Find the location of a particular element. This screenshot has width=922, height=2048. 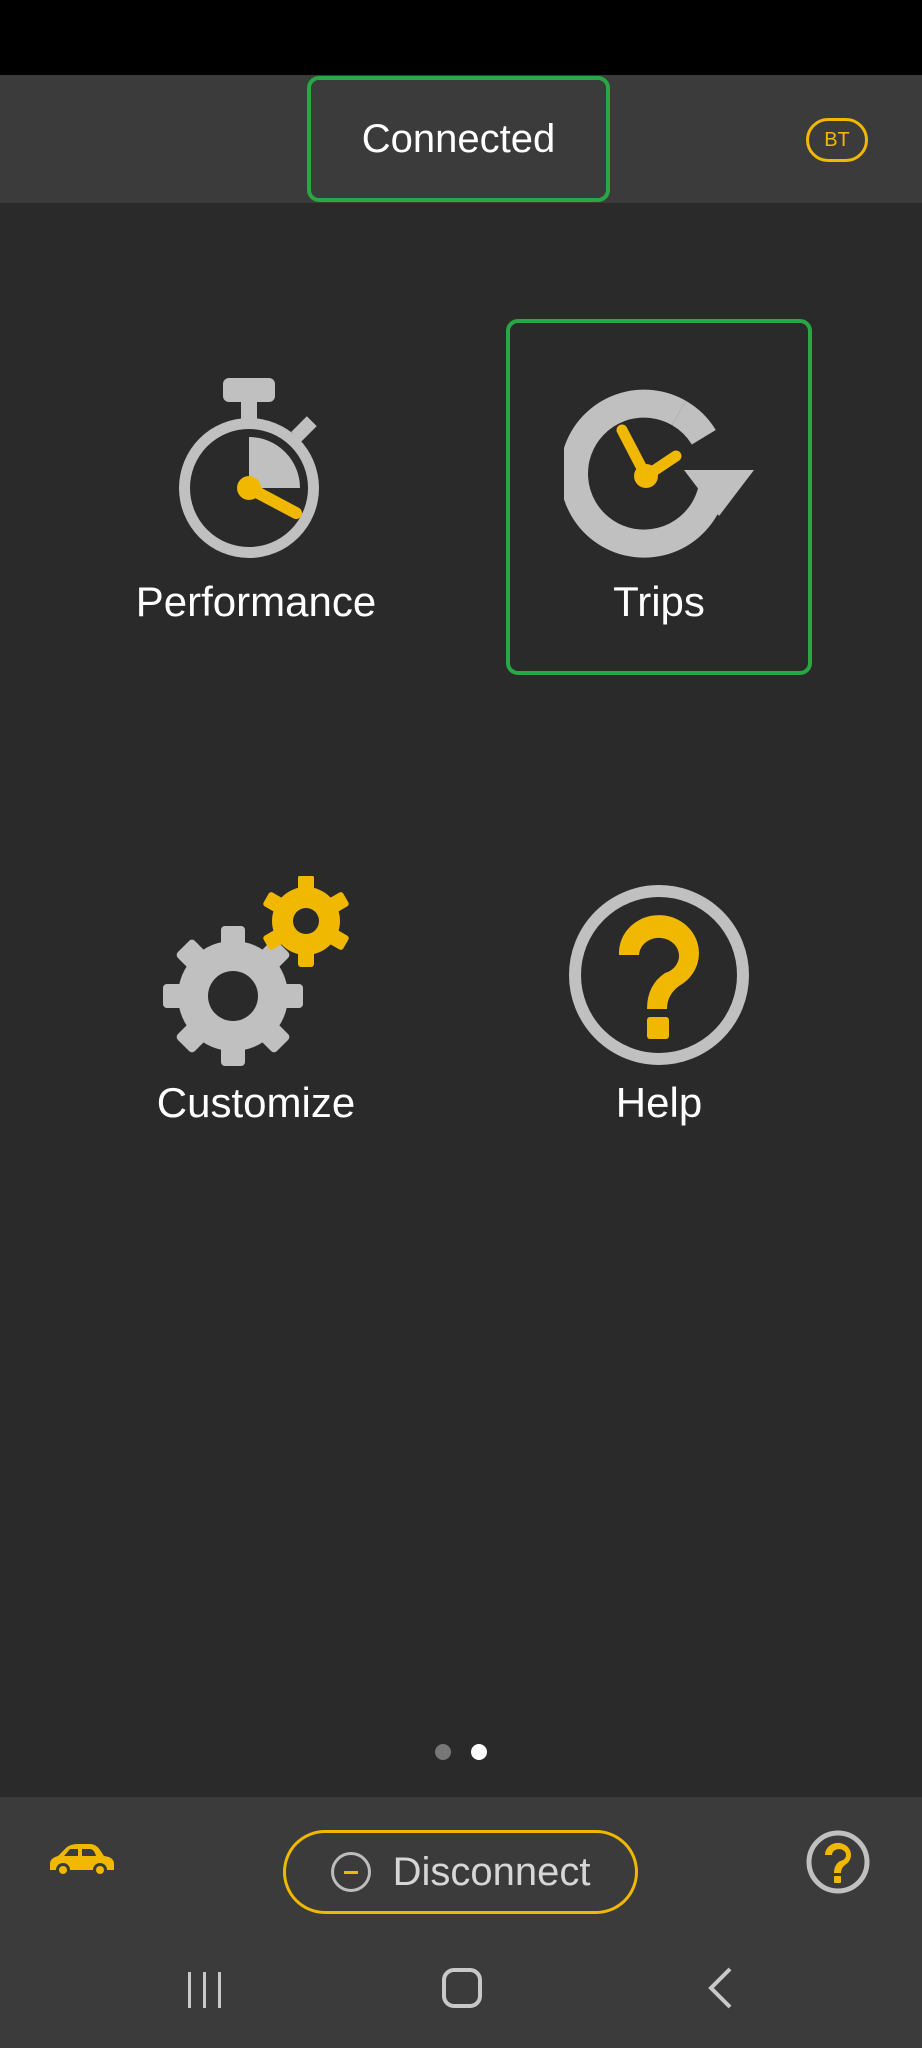

tile-customize-label: Customize is located at coordinates (256, 1102).